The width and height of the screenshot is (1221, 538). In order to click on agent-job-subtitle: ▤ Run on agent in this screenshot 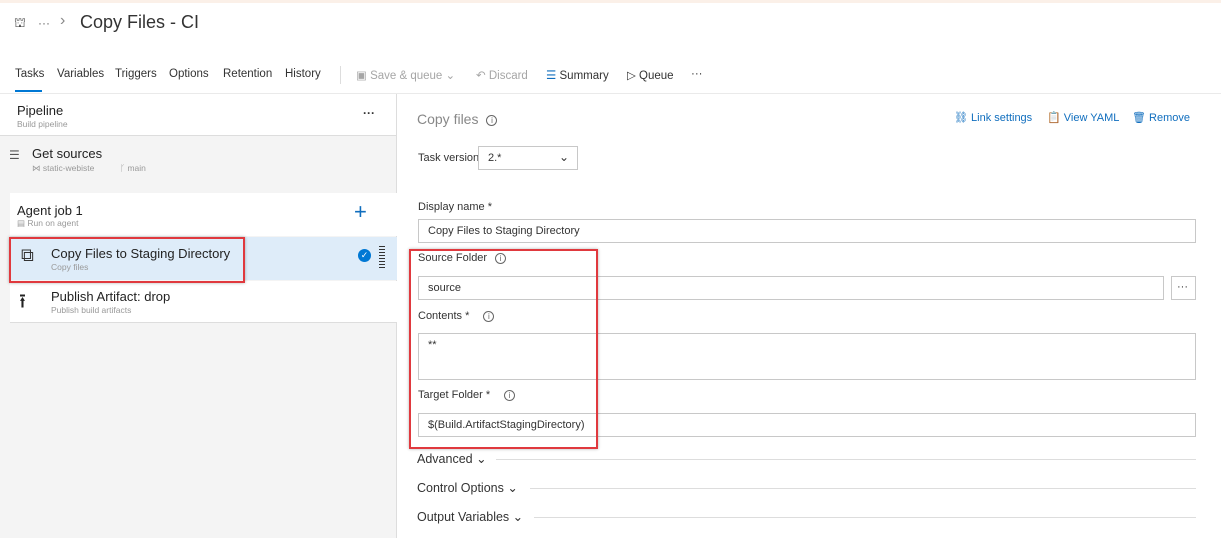, I will do `click(48, 223)`.